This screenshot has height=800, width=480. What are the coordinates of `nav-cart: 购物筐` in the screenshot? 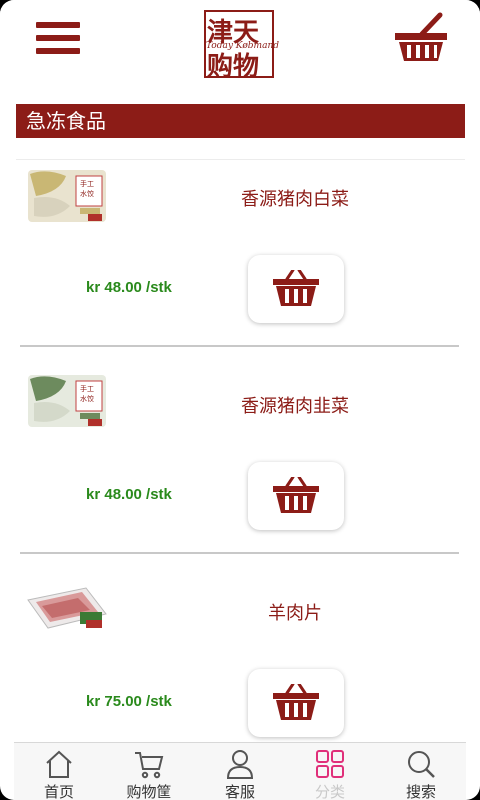 It's located at (149, 771).